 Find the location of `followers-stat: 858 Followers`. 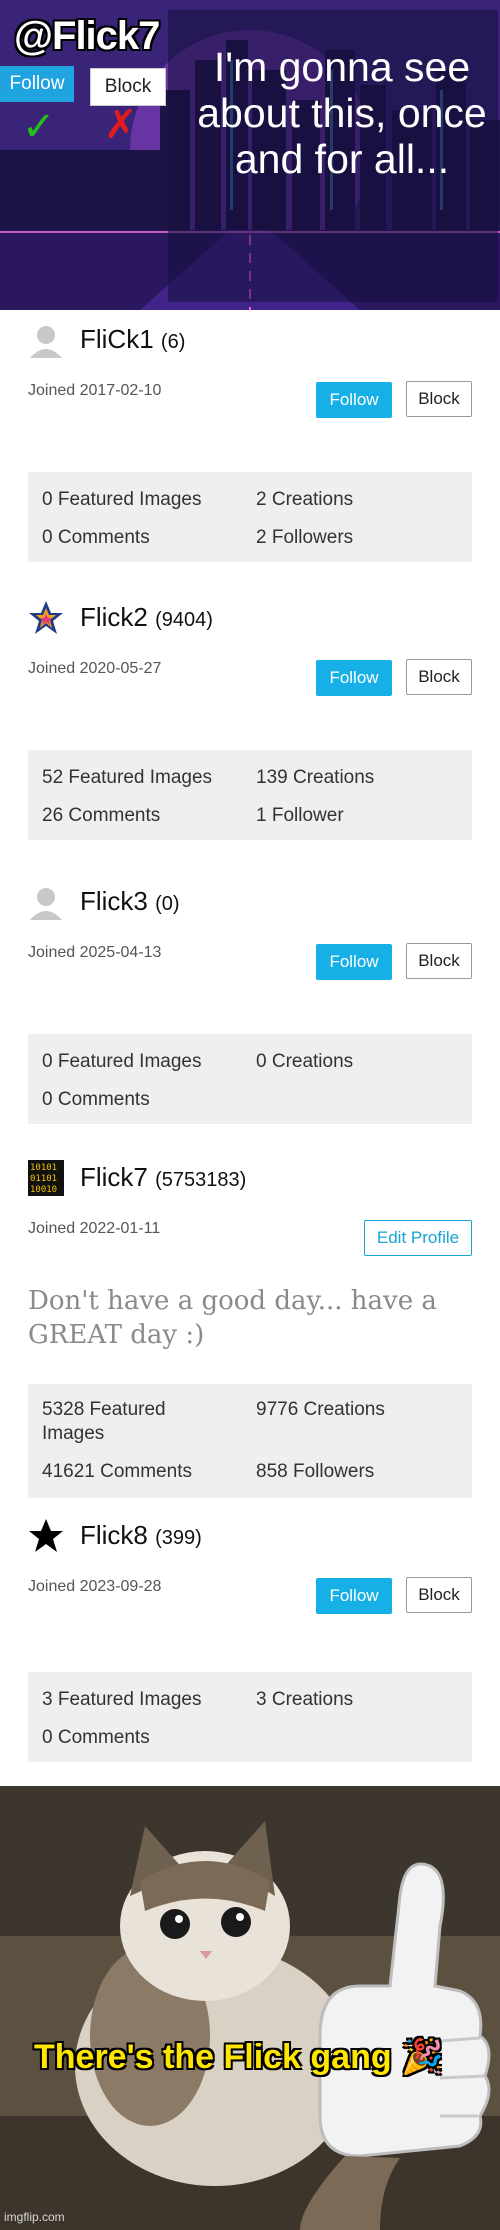

followers-stat: 858 Followers is located at coordinates (315, 1472).